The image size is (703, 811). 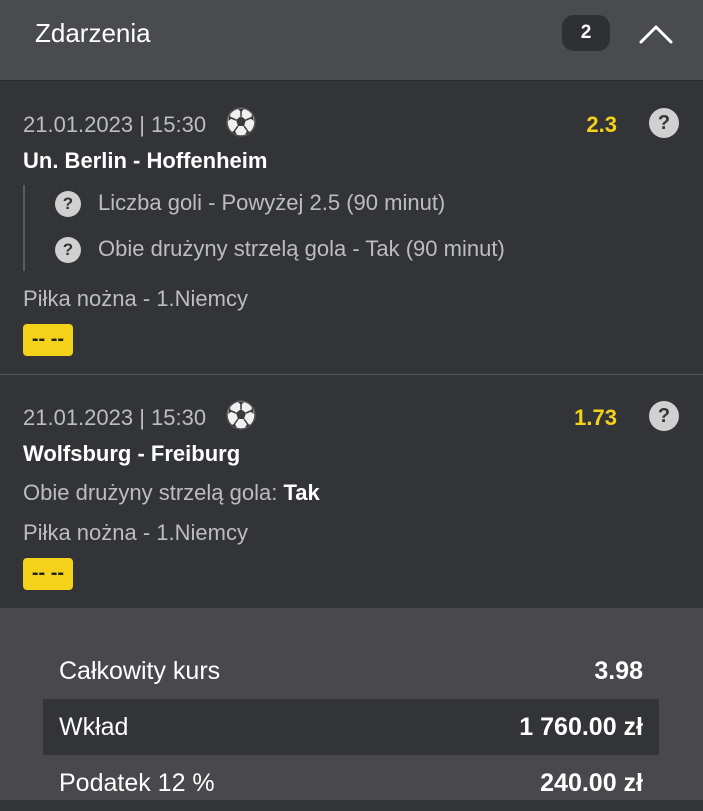 What do you see at coordinates (351, 727) in the screenshot?
I see `stake-row: Wkład 1 760.00 zł` at bounding box center [351, 727].